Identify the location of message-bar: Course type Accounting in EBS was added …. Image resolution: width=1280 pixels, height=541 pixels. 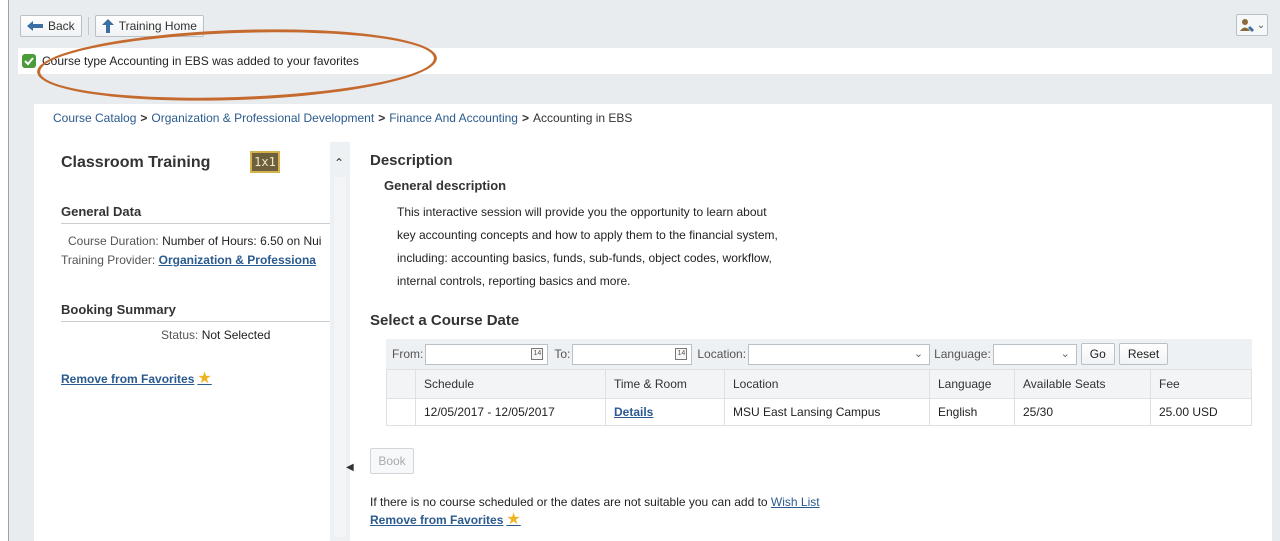
(645, 61).